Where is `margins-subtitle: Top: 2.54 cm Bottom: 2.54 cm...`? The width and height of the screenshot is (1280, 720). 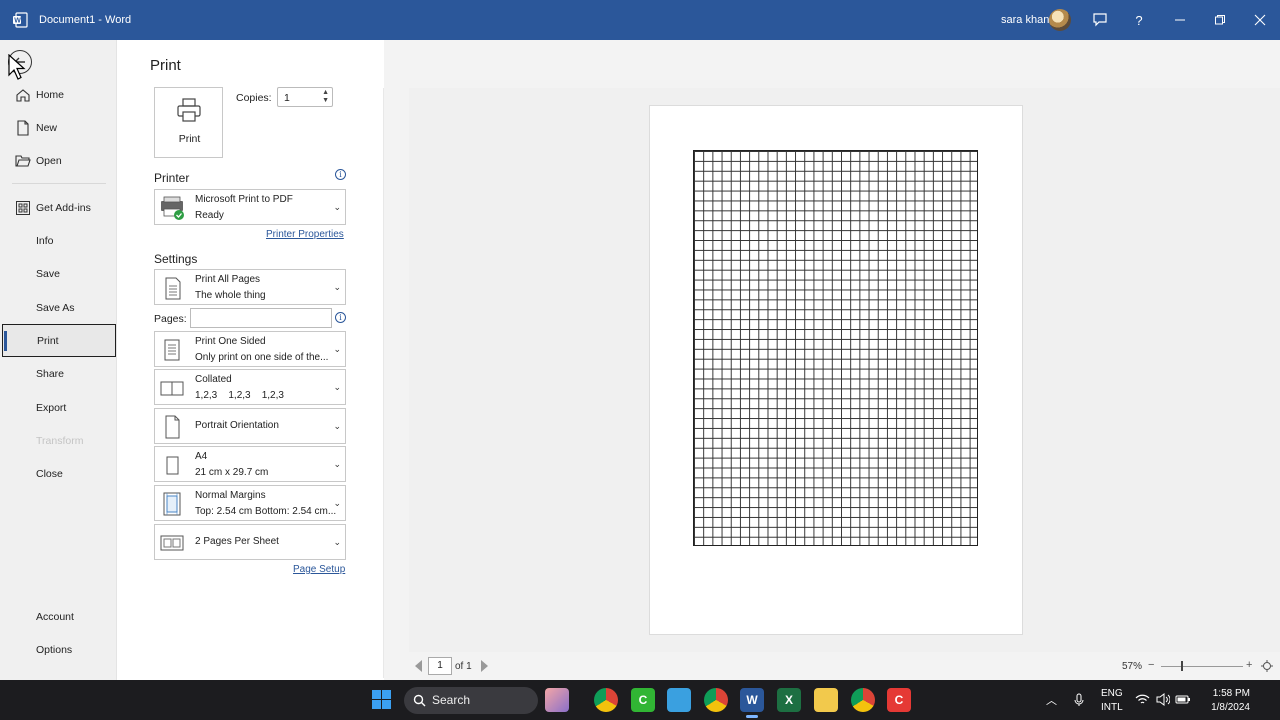
margins-subtitle: Top: 2.54 cm Bottom: 2.54 cm... is located at coordinates (266, 511).